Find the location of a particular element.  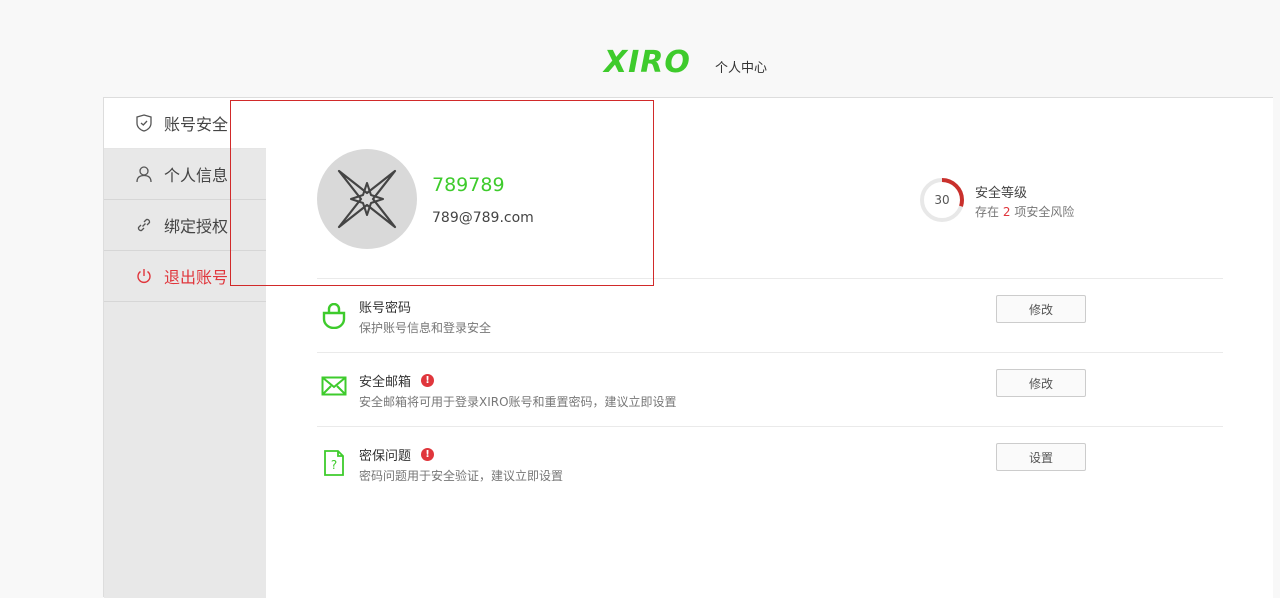

row-title-text: 账号密码 is located at coordinates (385, 308).